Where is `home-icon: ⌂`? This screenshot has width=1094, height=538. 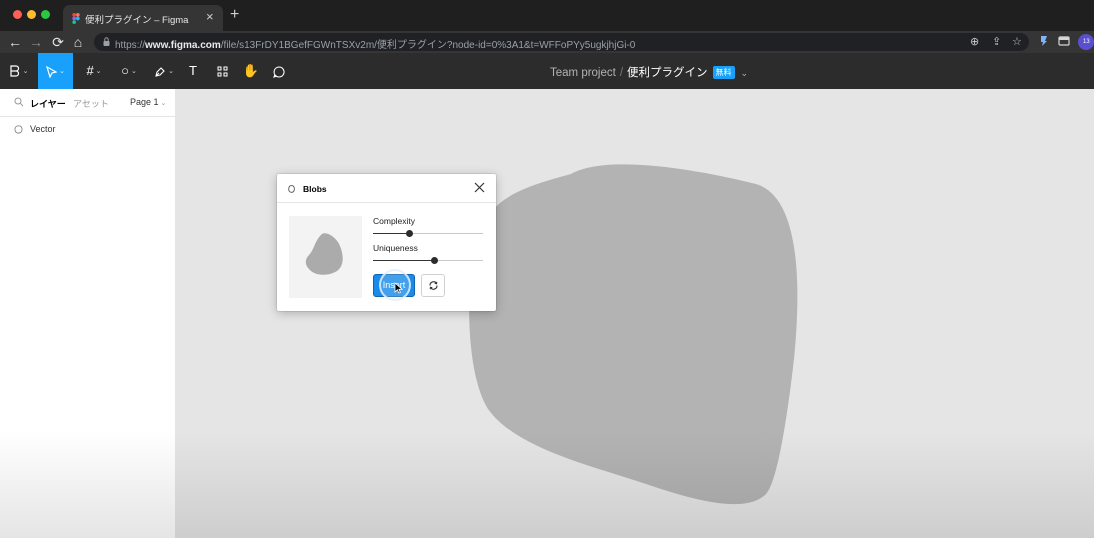 home-icon: ⌂ is located at coordinates (78, 42).